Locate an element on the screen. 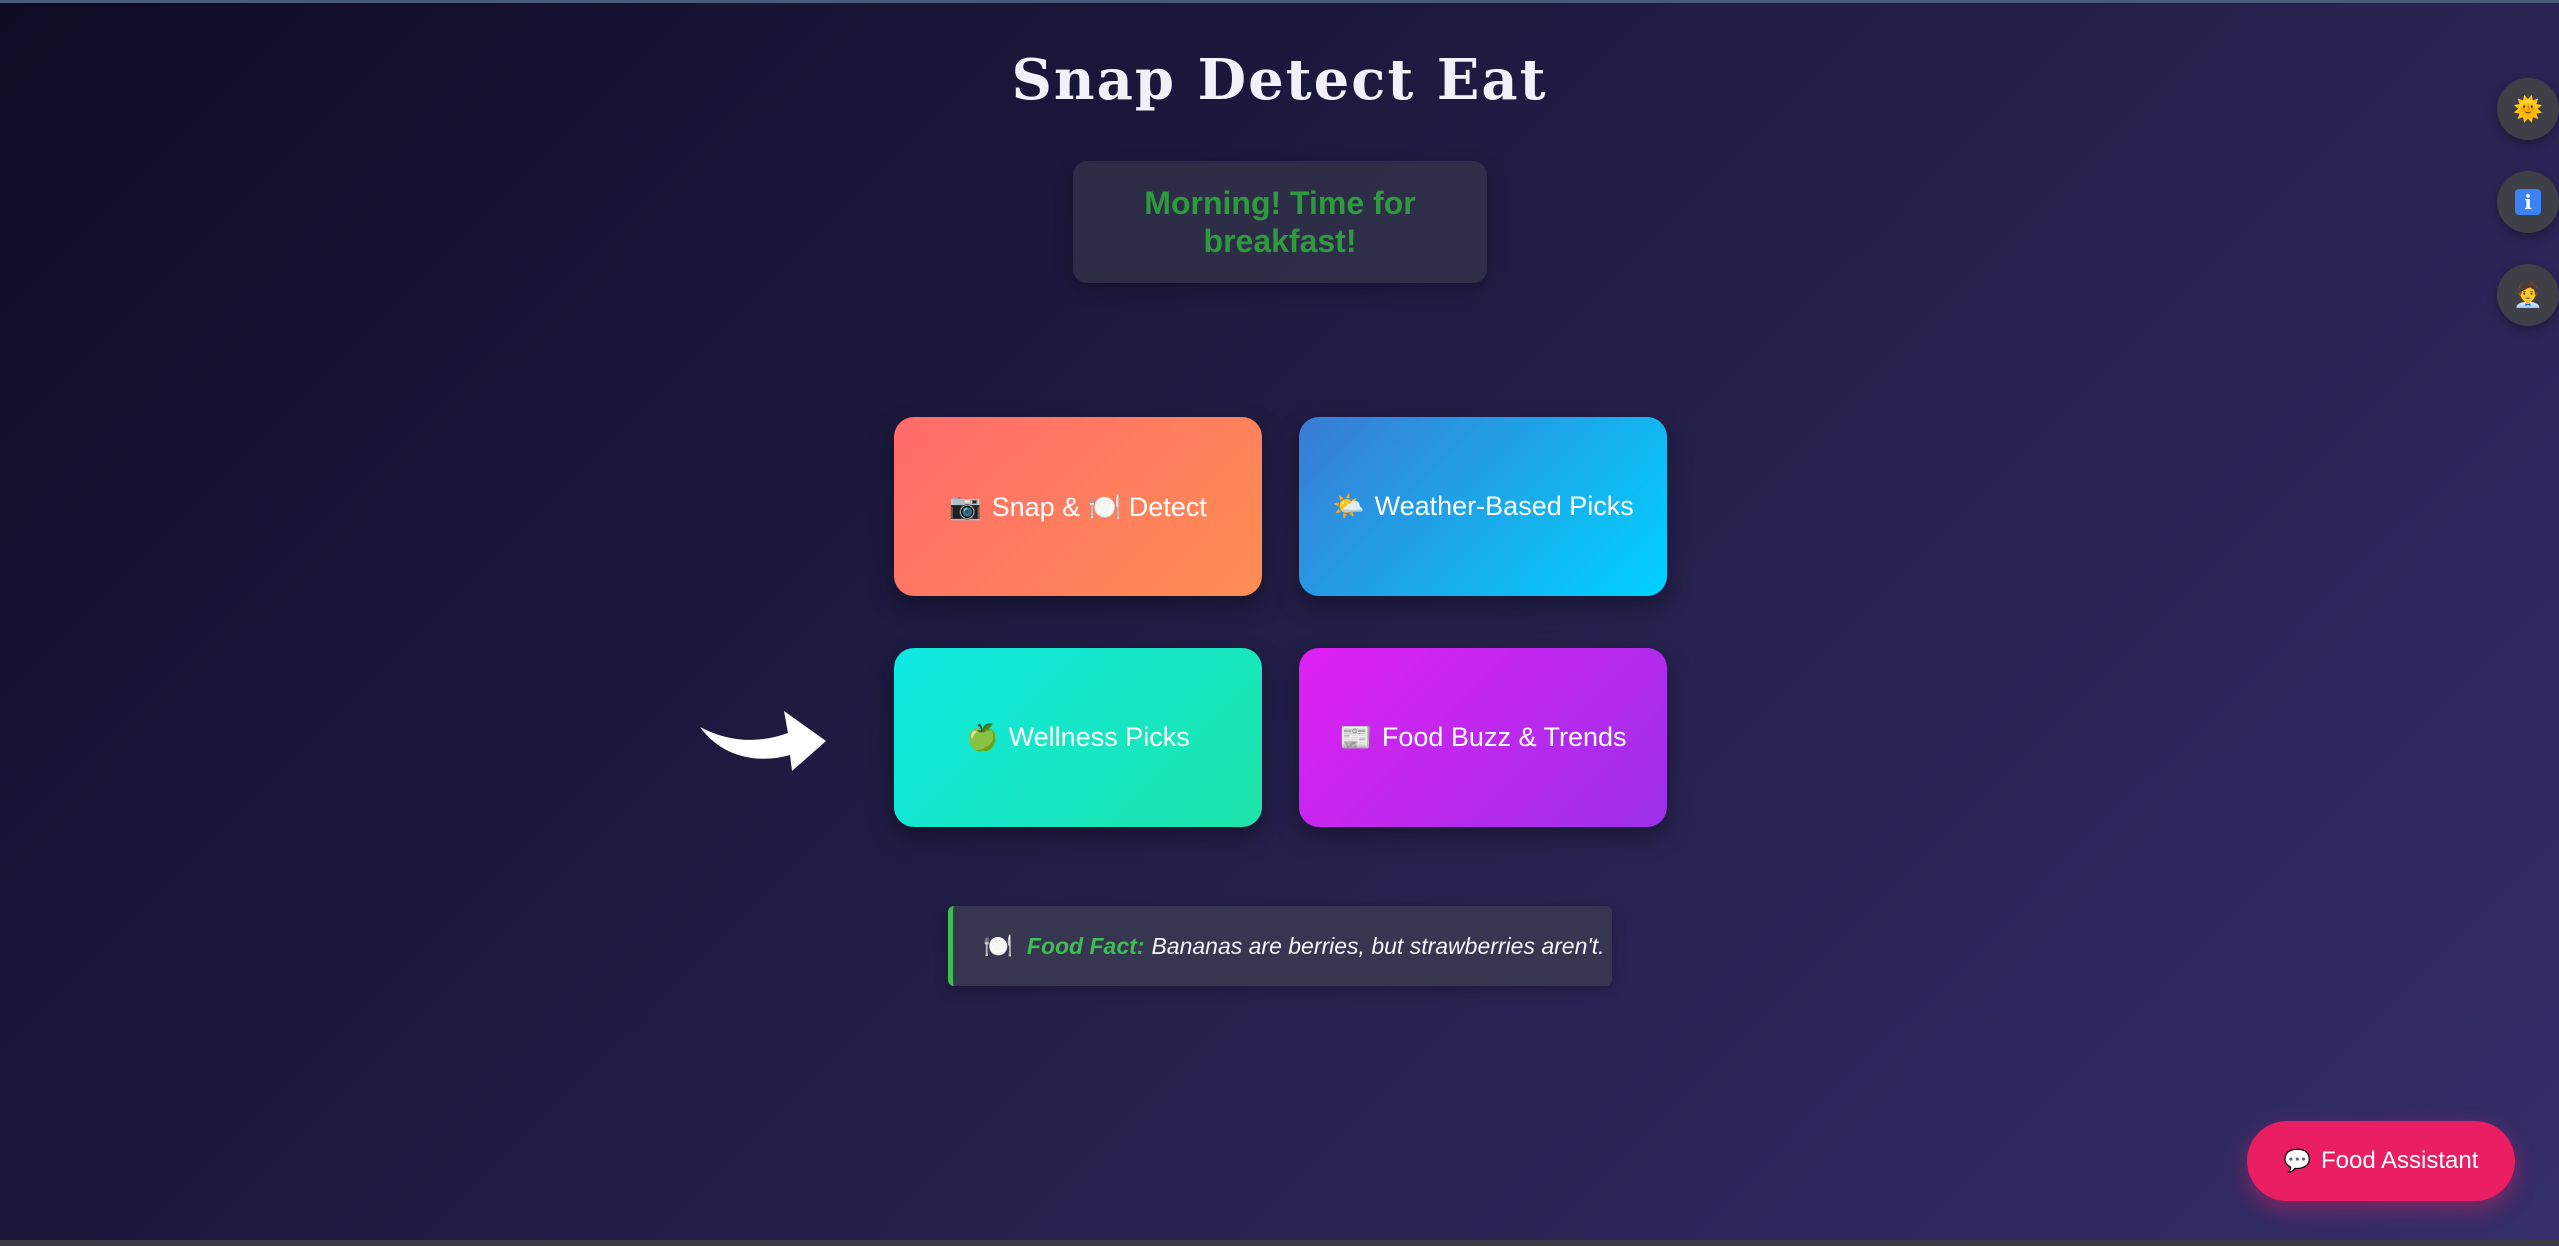  food-buzz-card: 📰 Food Buzz & Trends is located at coordinates (1483, 737).